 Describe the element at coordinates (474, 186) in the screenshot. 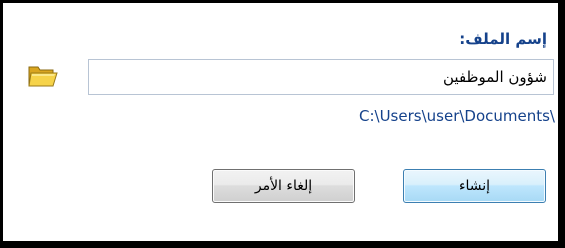

I see `create-button: إنشاء` at that location.